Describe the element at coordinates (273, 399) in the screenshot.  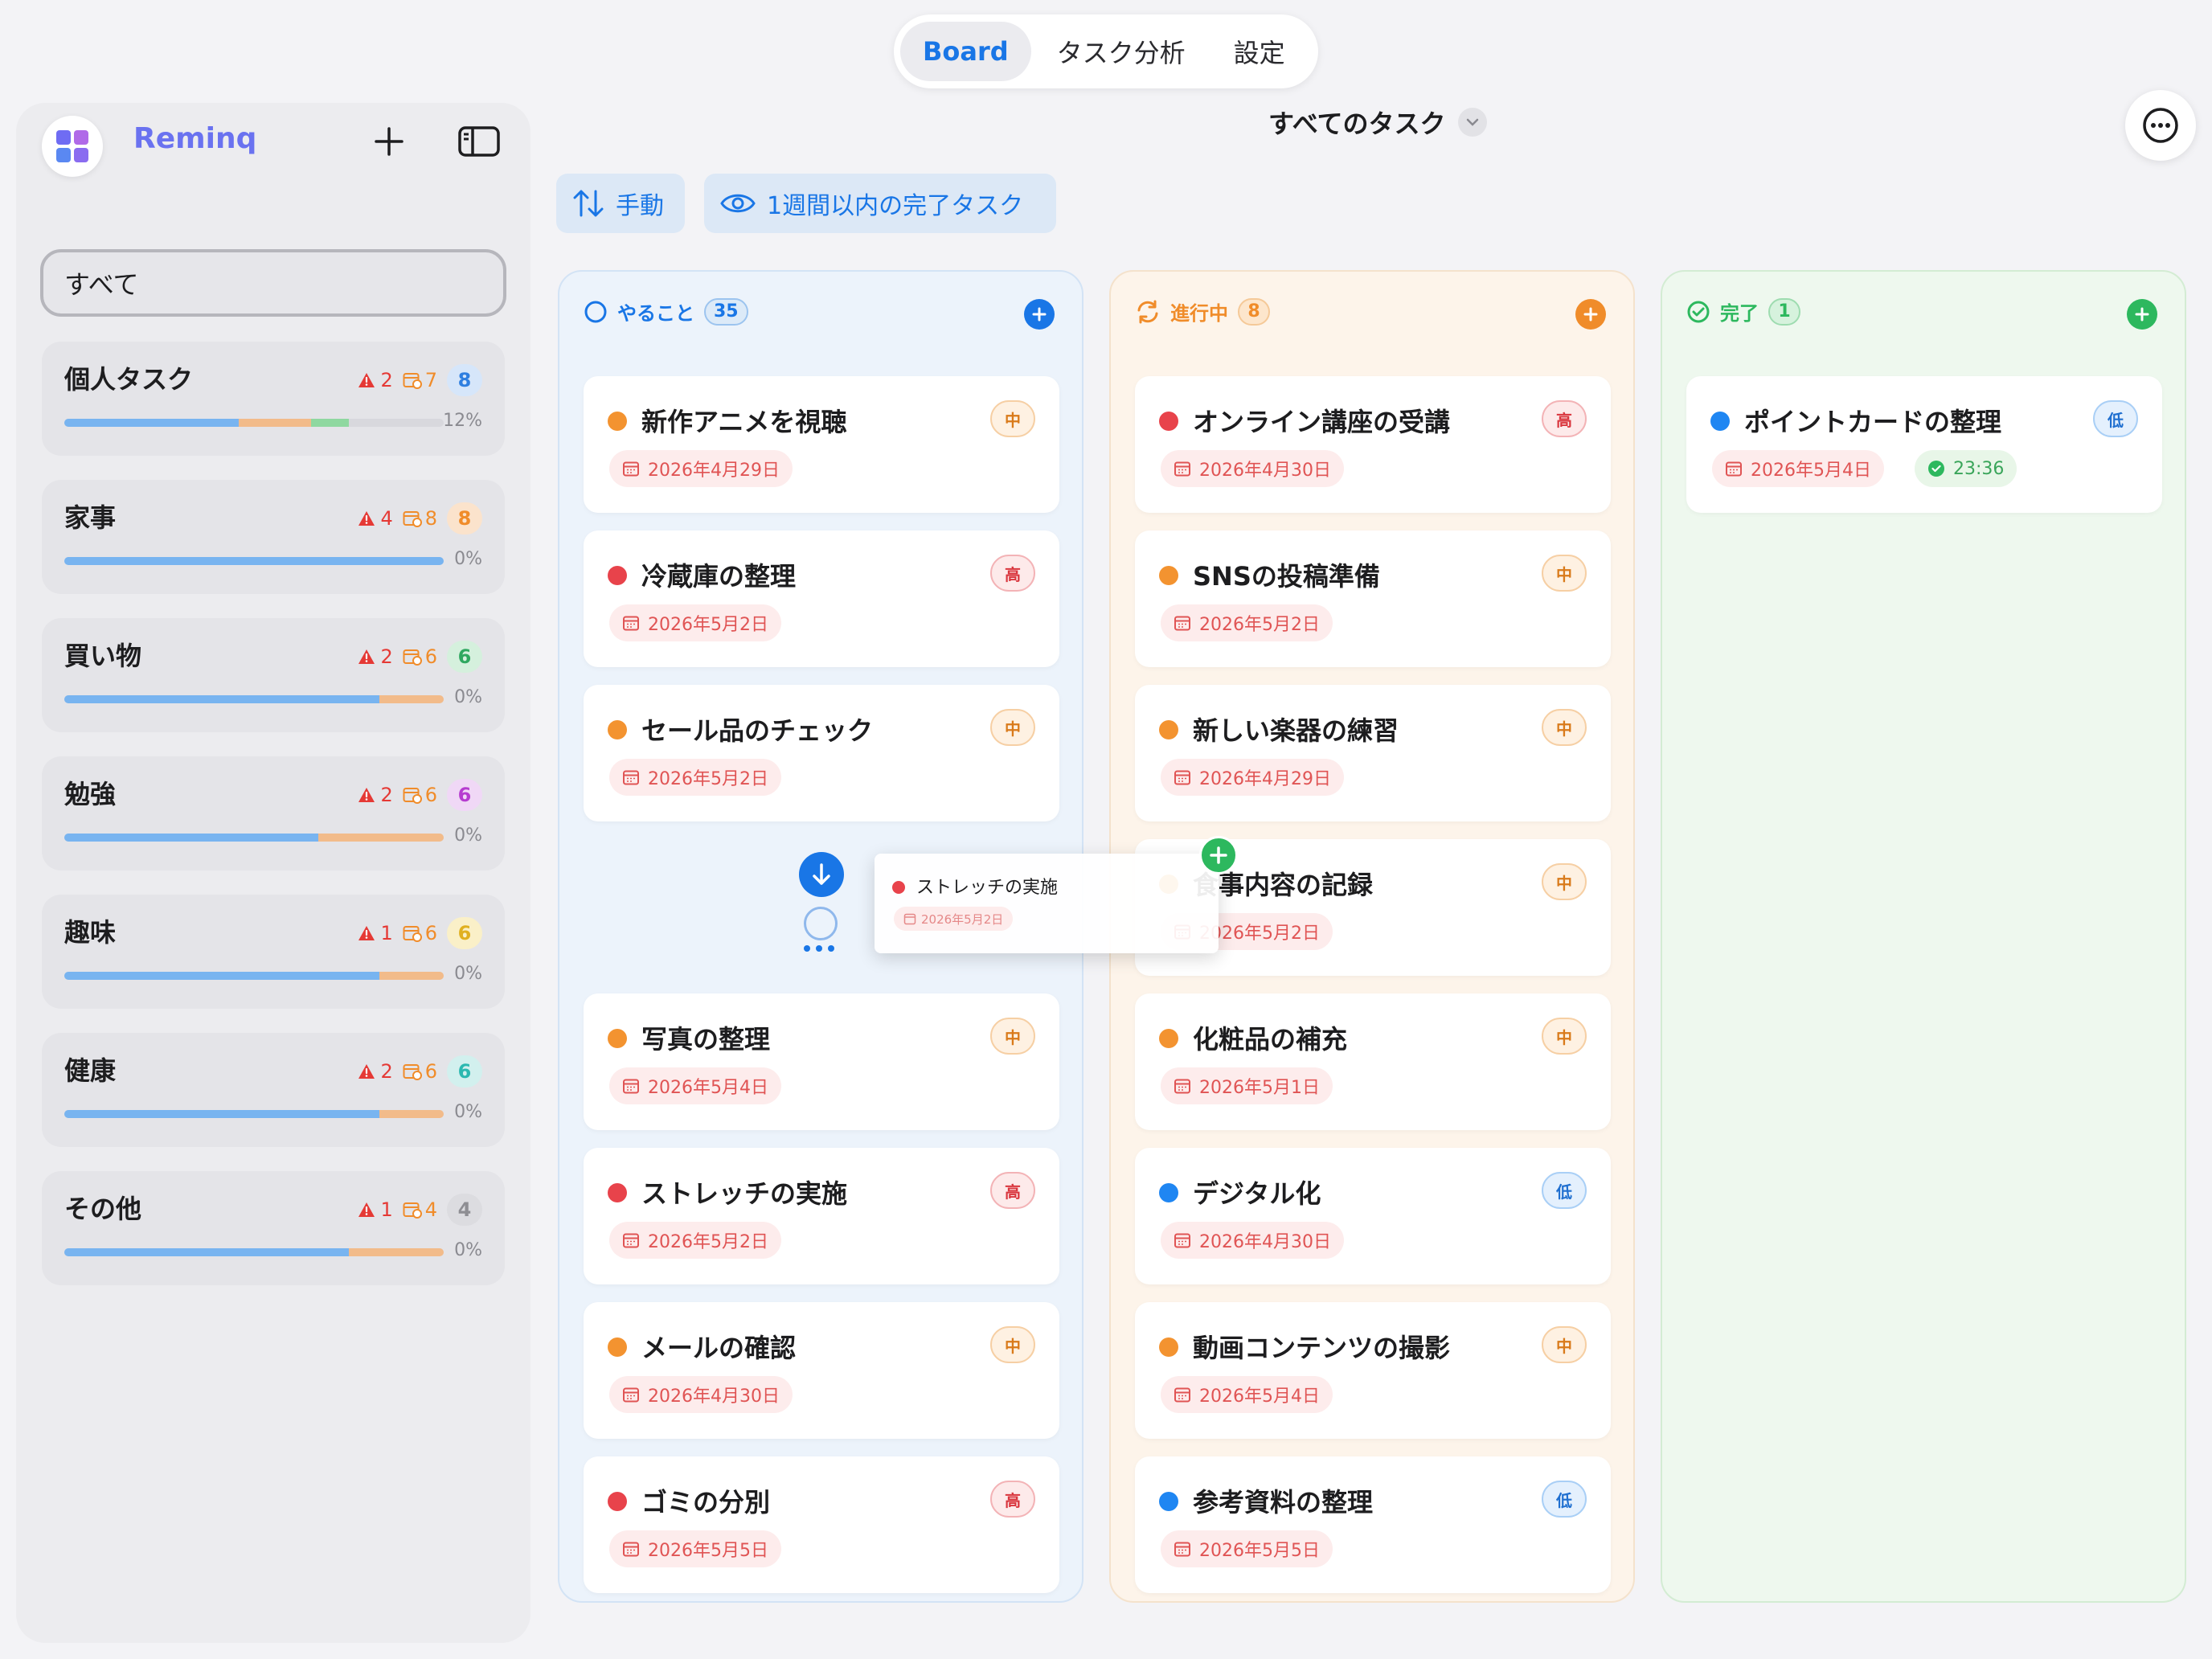
I see `category-item: 個人タスク 2 7 8 12%` at that location.